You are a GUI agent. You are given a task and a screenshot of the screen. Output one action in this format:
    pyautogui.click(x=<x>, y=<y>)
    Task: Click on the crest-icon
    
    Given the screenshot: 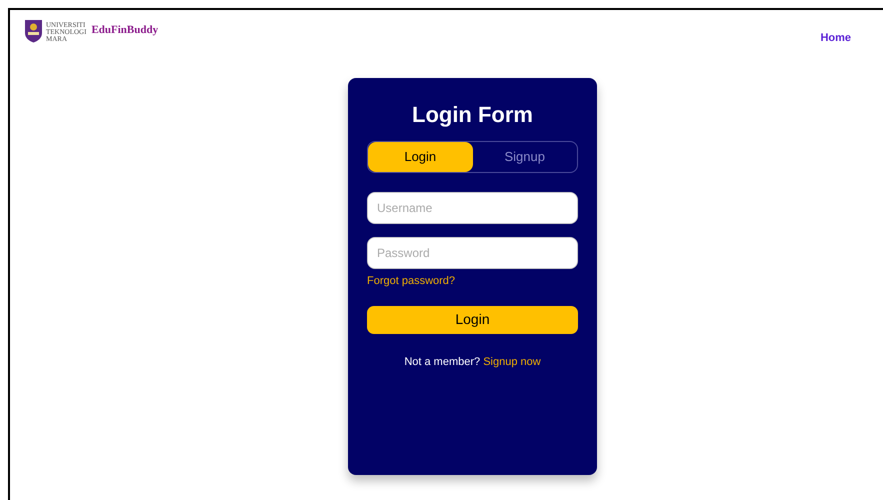 What is the action you would take?
    pyautogui.click(x=33, y=30)
    